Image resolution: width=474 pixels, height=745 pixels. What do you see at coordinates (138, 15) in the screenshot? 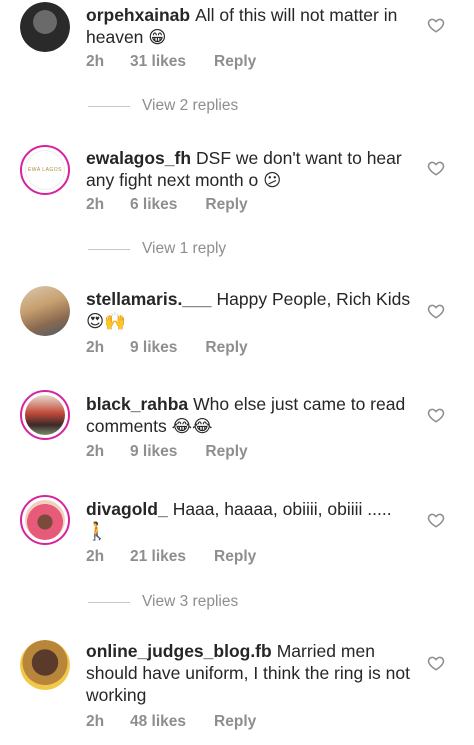
I see `username-link: orpehxainab` at bounding box center [138, 15].